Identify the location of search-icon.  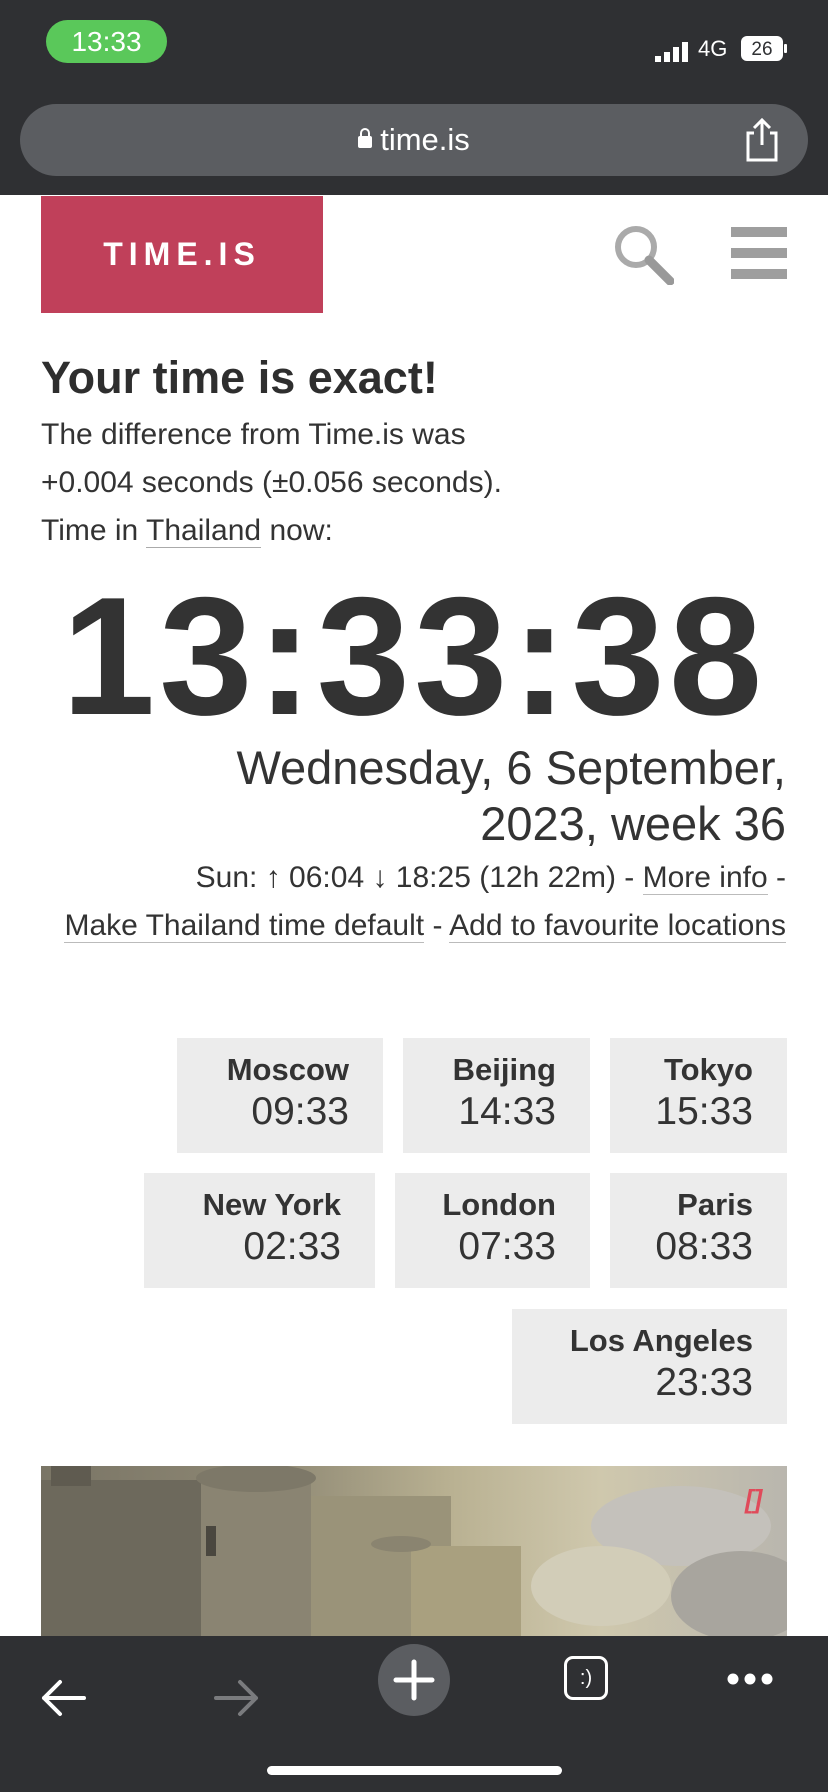
(643, 254).